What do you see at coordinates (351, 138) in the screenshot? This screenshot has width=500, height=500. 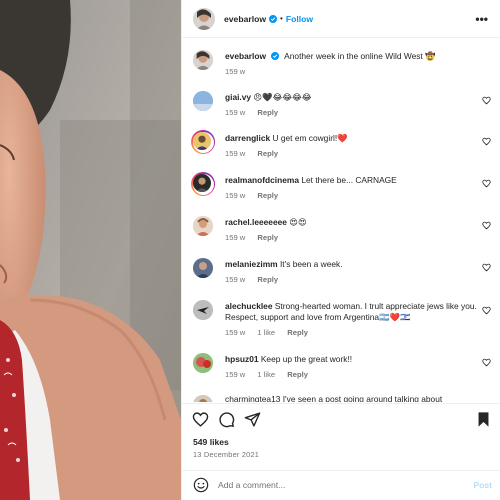 I see `comment-text: darrenglick U get em cowgirl!❤️` at bounding box center [351, 138].